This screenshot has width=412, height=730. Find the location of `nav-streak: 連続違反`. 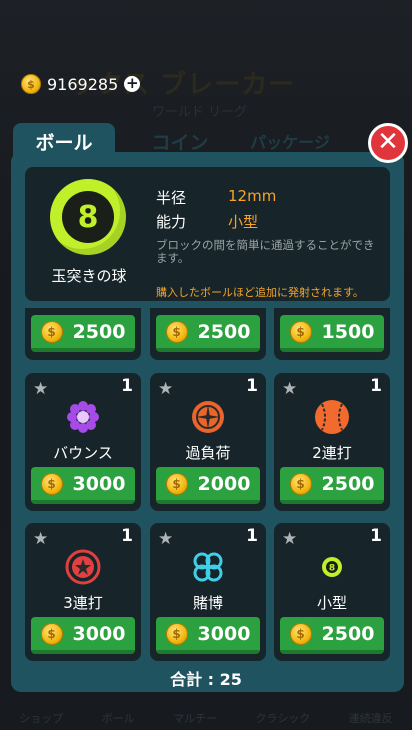

nav-streak: 連続違反 is located at coordinates (371, 718).